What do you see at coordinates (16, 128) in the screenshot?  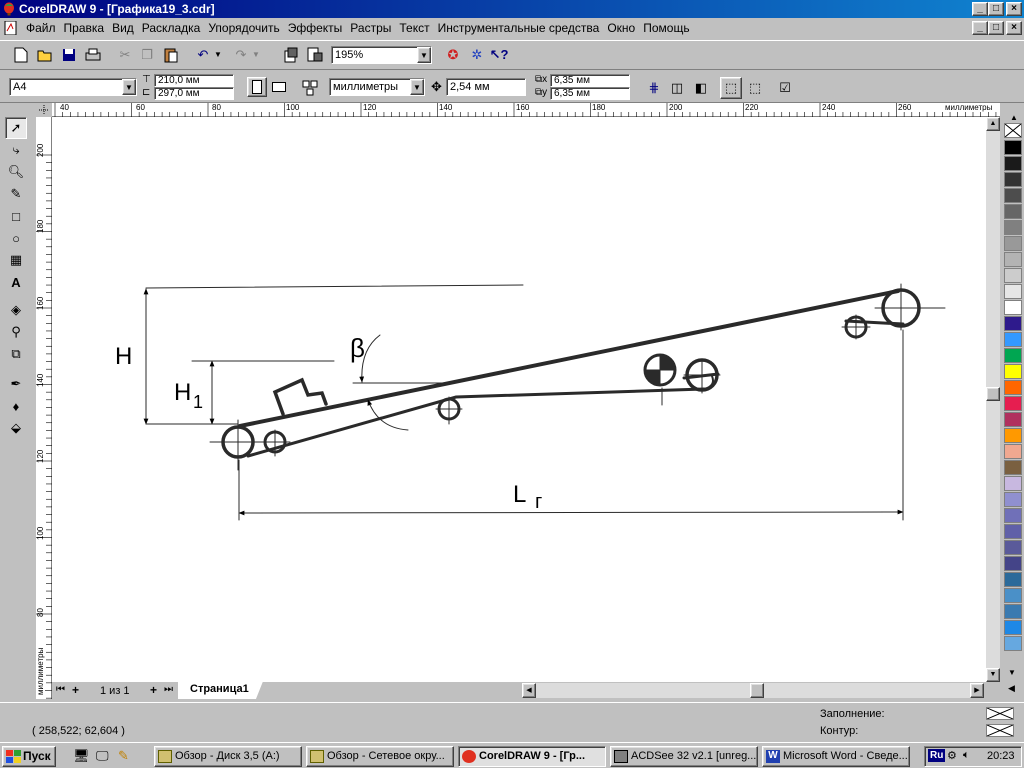 I see `pick-tool-icon: ➚` at bounding box center [16, 128].